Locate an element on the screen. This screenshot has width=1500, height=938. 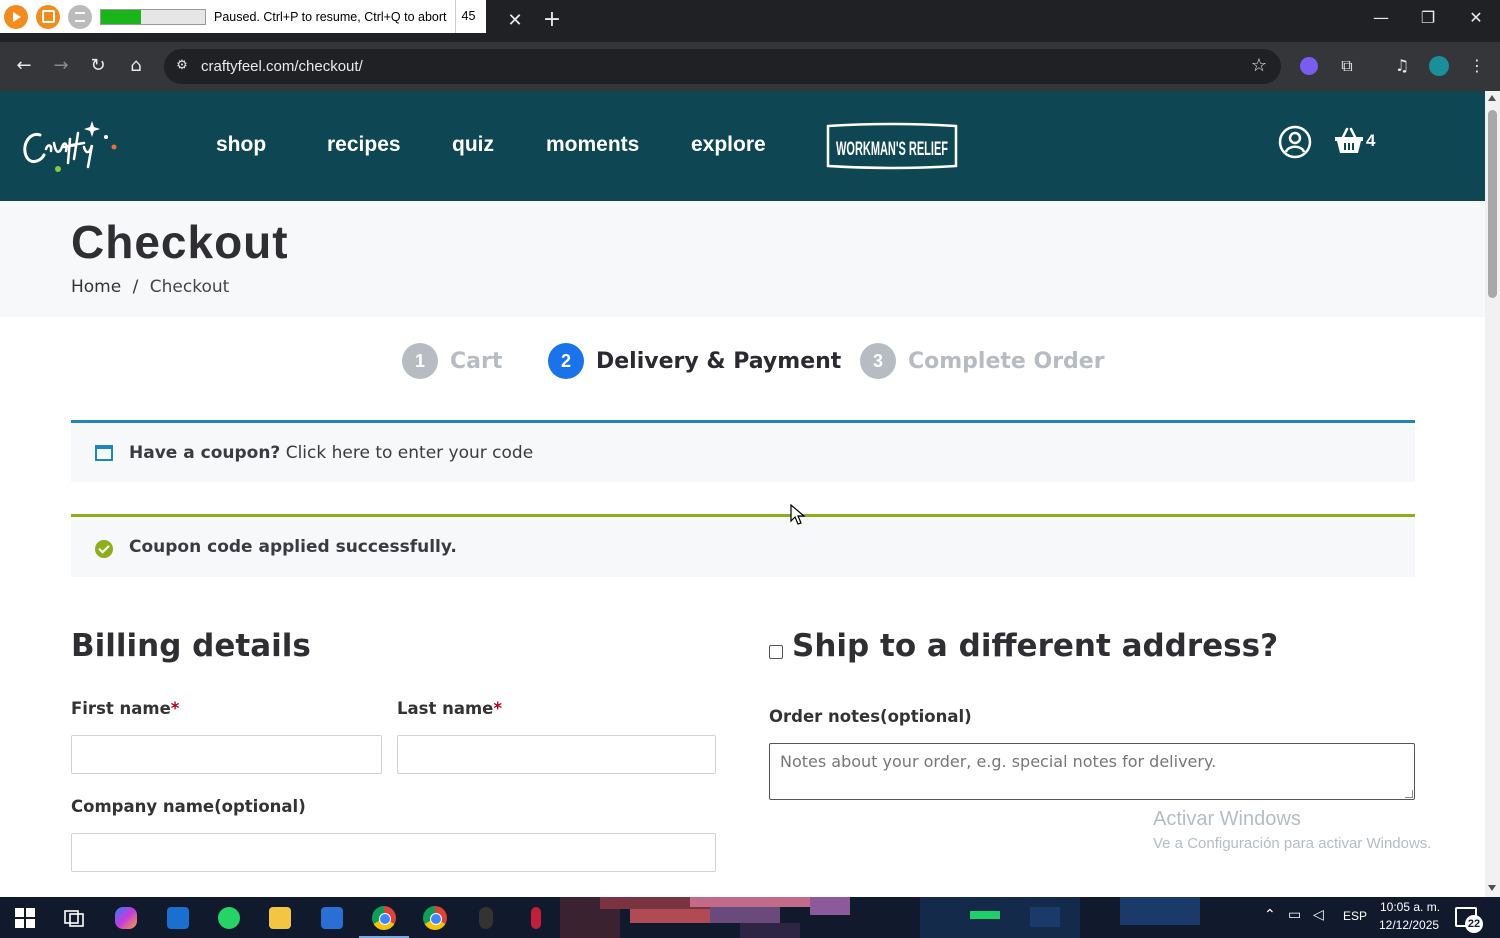
breadcrumb-current: Checkout is located at coordinates (189, 287).